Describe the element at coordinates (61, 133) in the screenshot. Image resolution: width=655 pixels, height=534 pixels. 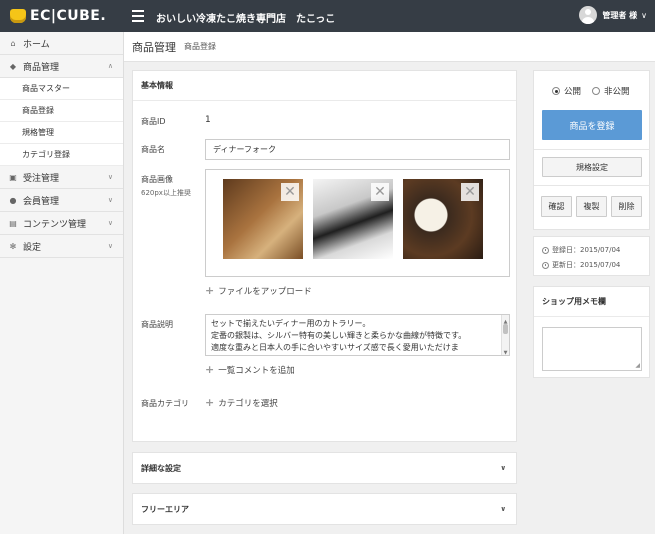
I see `sidebar-subitem-spec-manage: 規格管理` at that location.